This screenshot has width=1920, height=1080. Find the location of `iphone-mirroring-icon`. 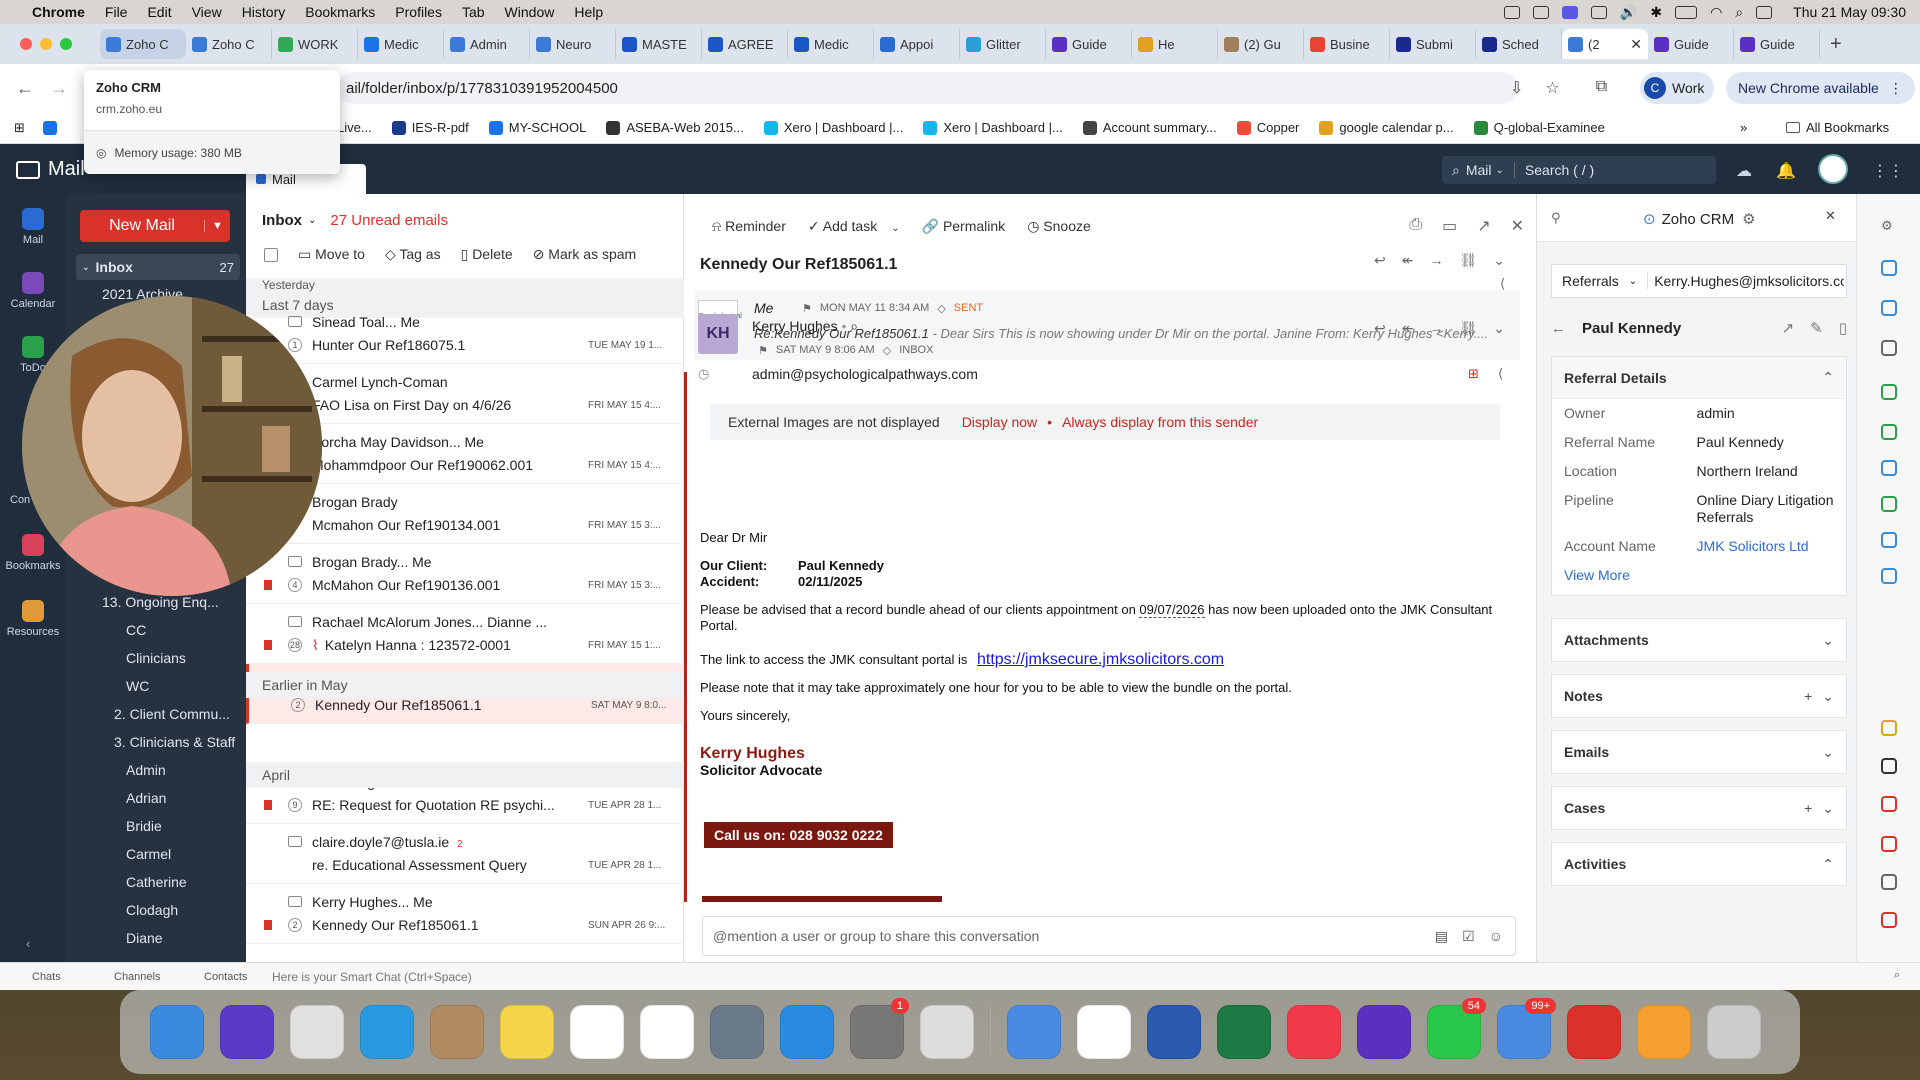

iphone-mirroring-icon is located at coordinates (947, 1032).